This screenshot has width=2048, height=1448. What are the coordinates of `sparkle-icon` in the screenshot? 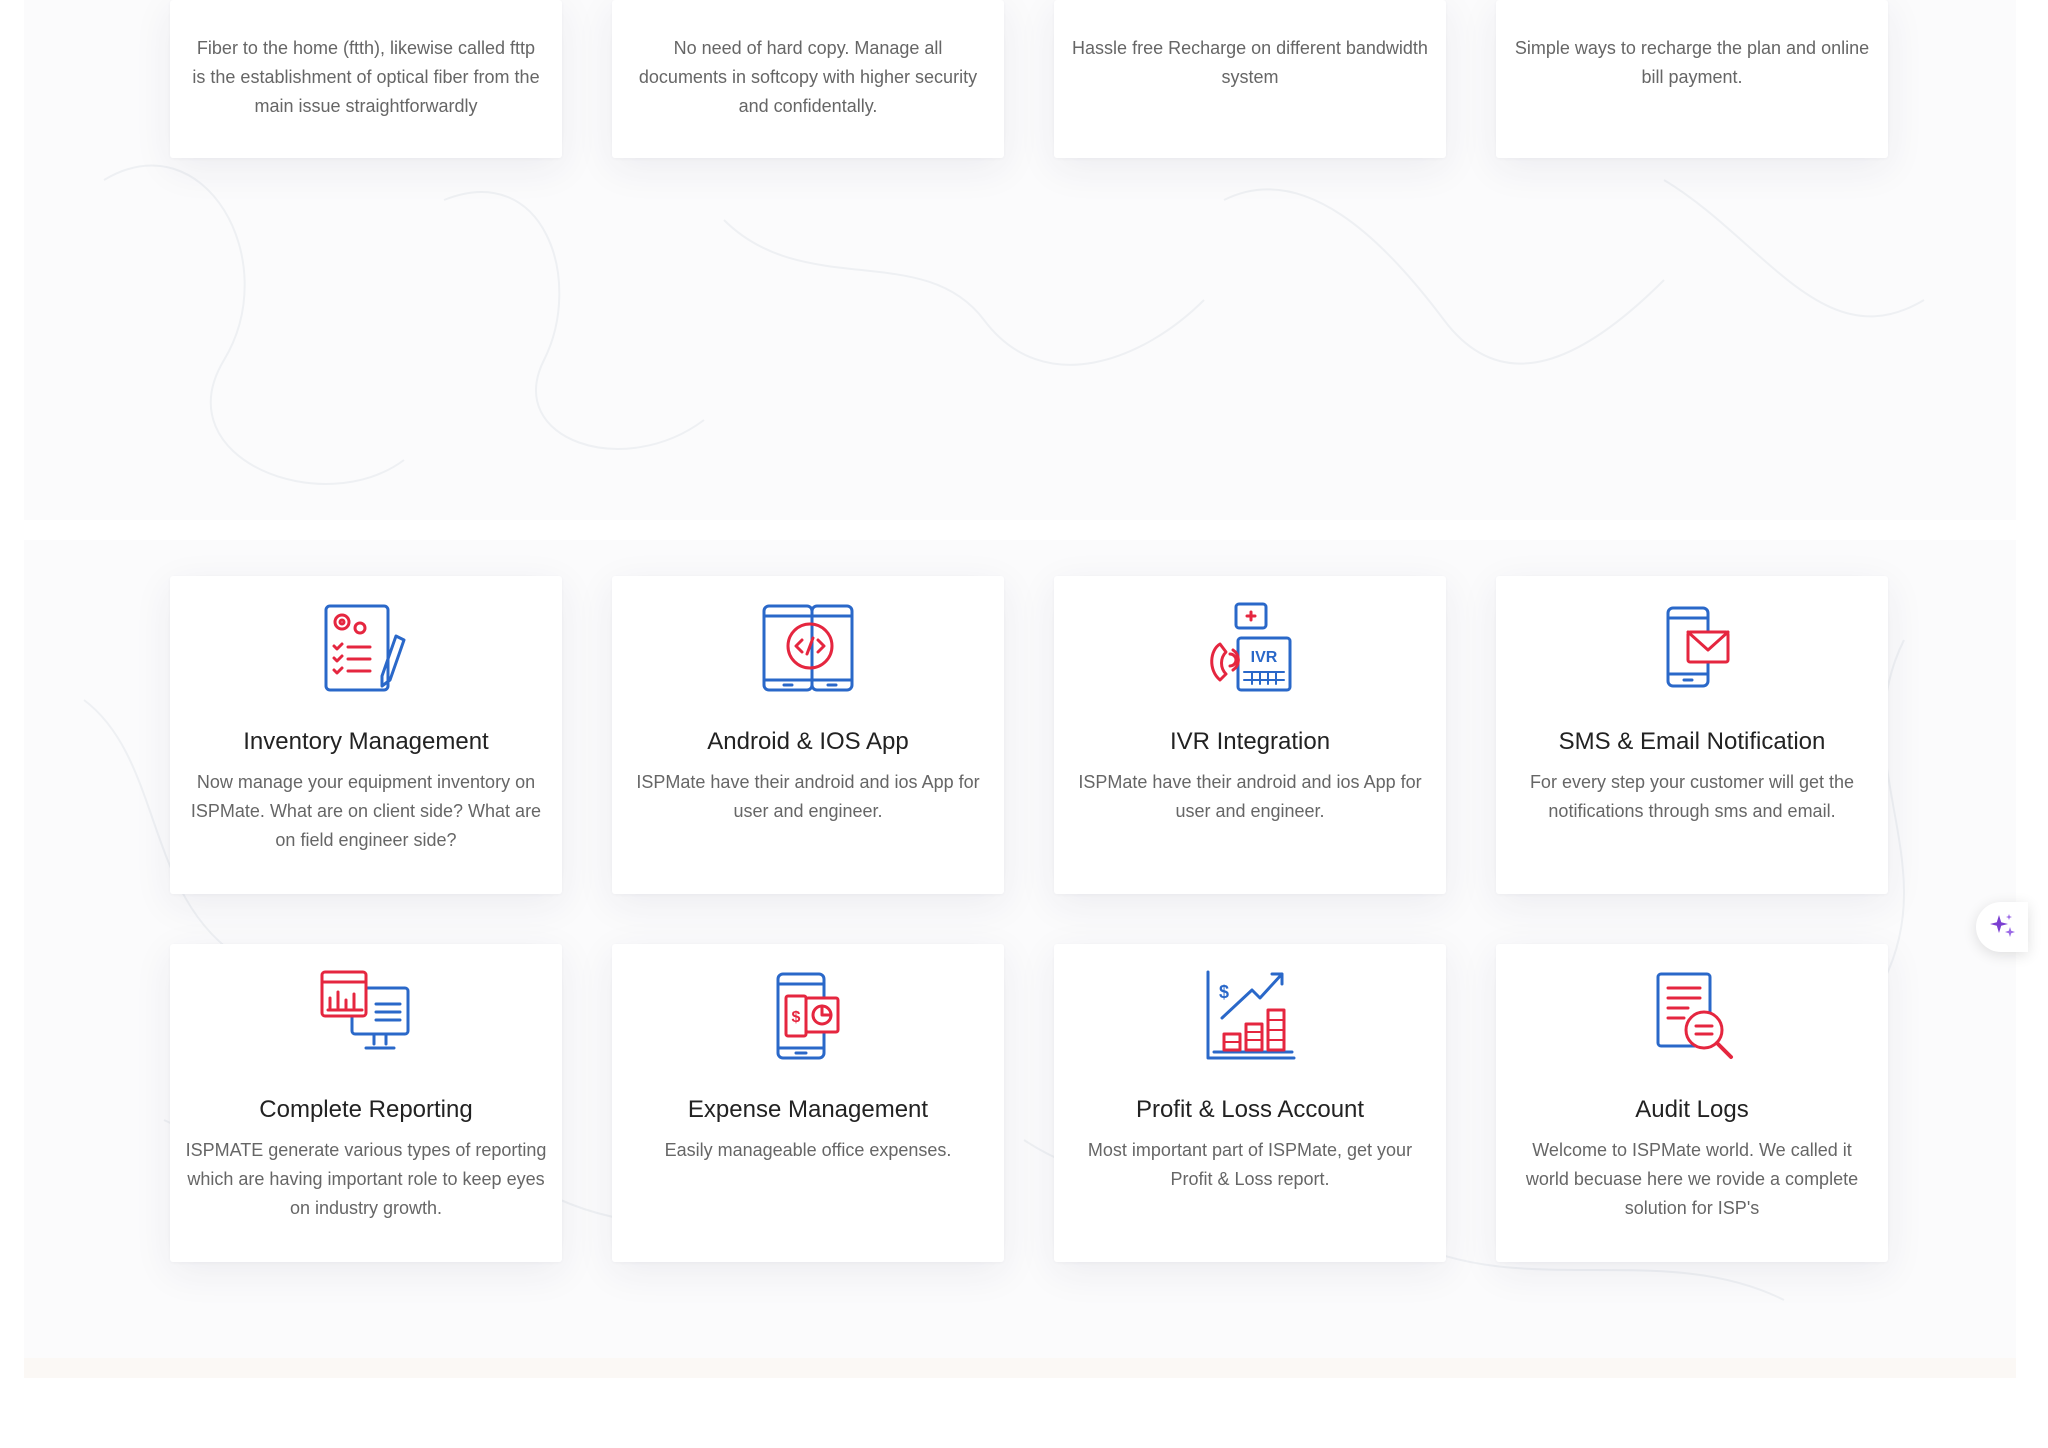 It's located at (2002, 925).